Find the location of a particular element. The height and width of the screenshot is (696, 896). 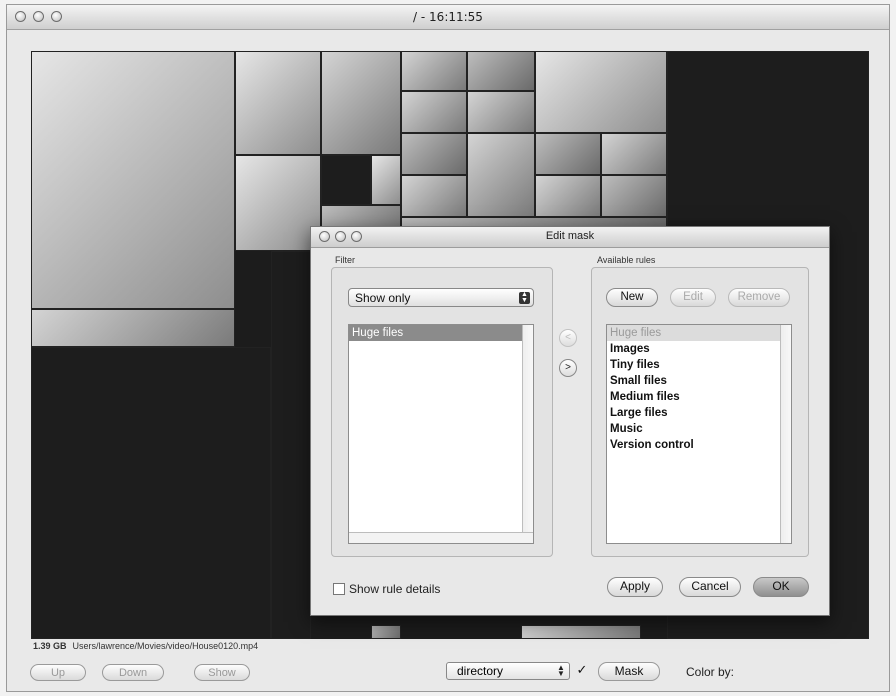

dialog-title-bar: Edit mask is located at coordinates (570, 237).